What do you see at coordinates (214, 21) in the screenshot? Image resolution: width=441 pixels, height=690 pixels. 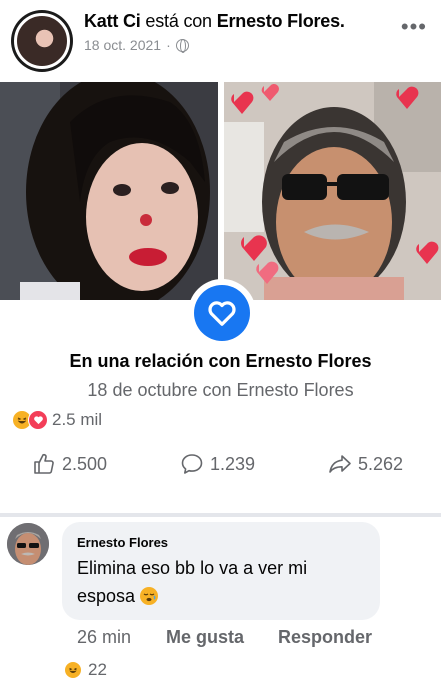 I see `post-author-line: Katt Ci está con Ernesto Flores.` at bounding box center [214, 21].